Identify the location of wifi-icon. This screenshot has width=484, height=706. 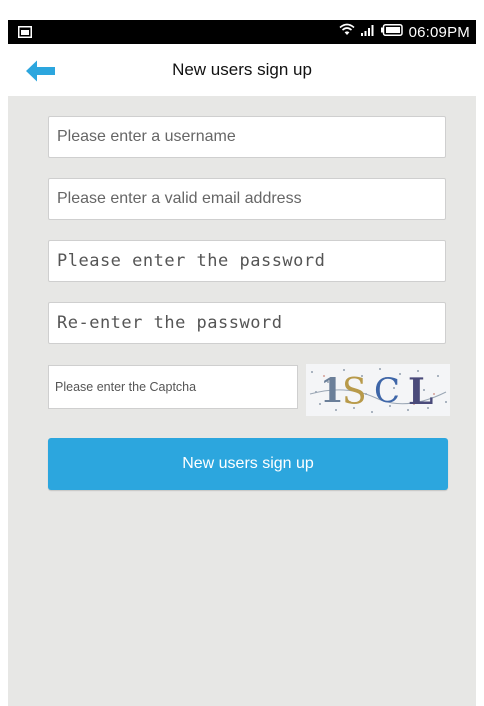
(347, 32).